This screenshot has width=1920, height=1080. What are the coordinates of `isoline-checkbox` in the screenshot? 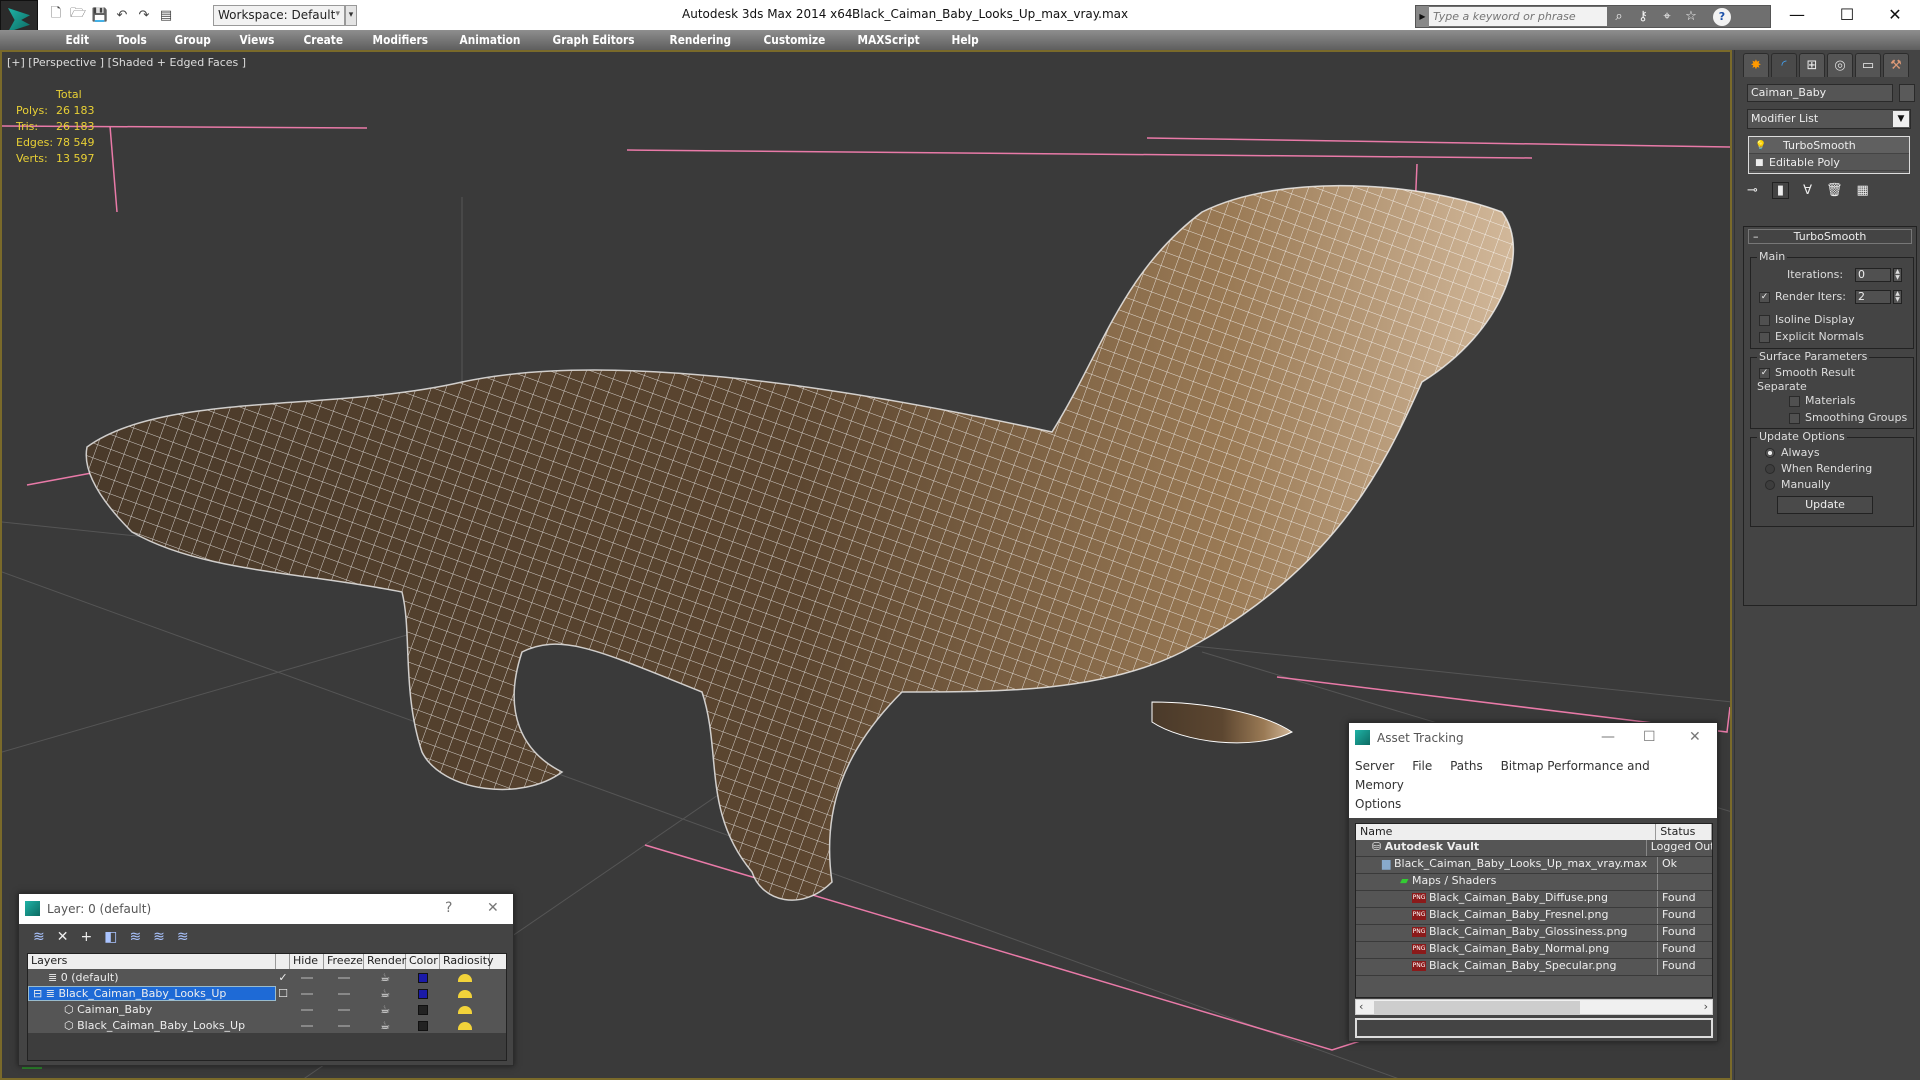 It's located at (1764, 320).